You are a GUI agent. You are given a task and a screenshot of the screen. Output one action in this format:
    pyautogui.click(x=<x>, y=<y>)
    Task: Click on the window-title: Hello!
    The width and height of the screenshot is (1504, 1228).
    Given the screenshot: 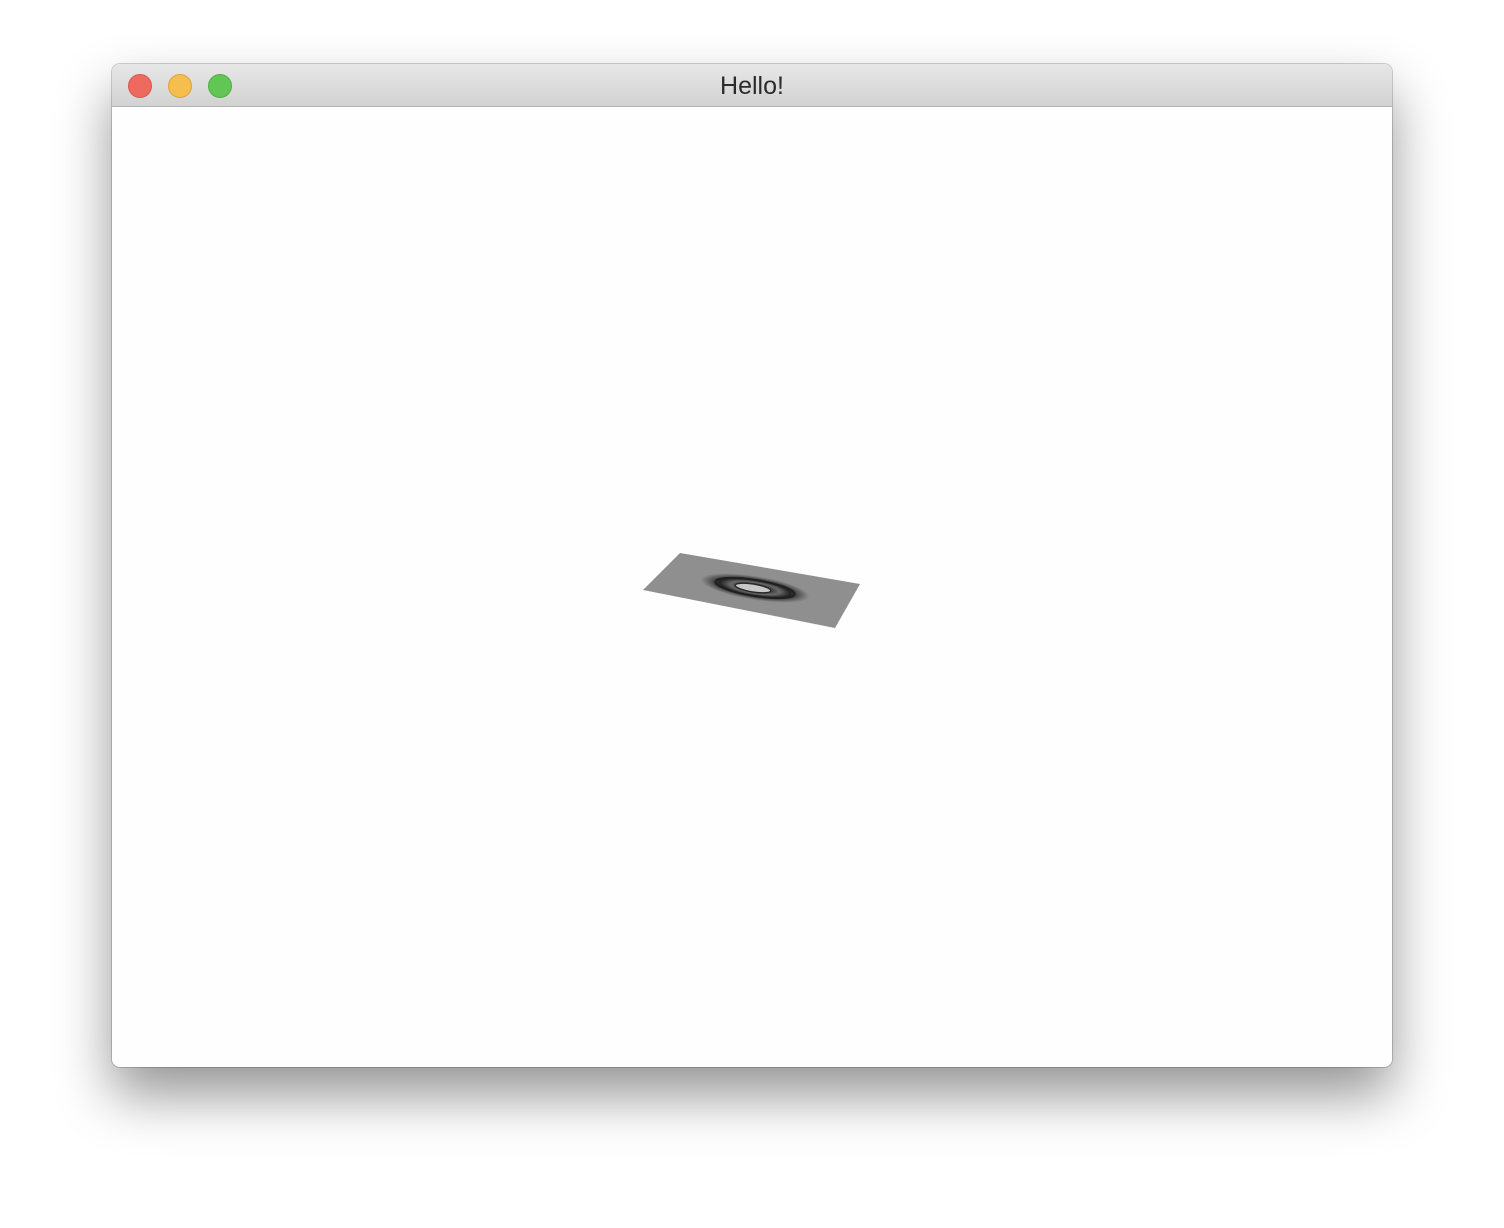 What is the action you would take?
    pyautogui.click(x=752, y=86)
    